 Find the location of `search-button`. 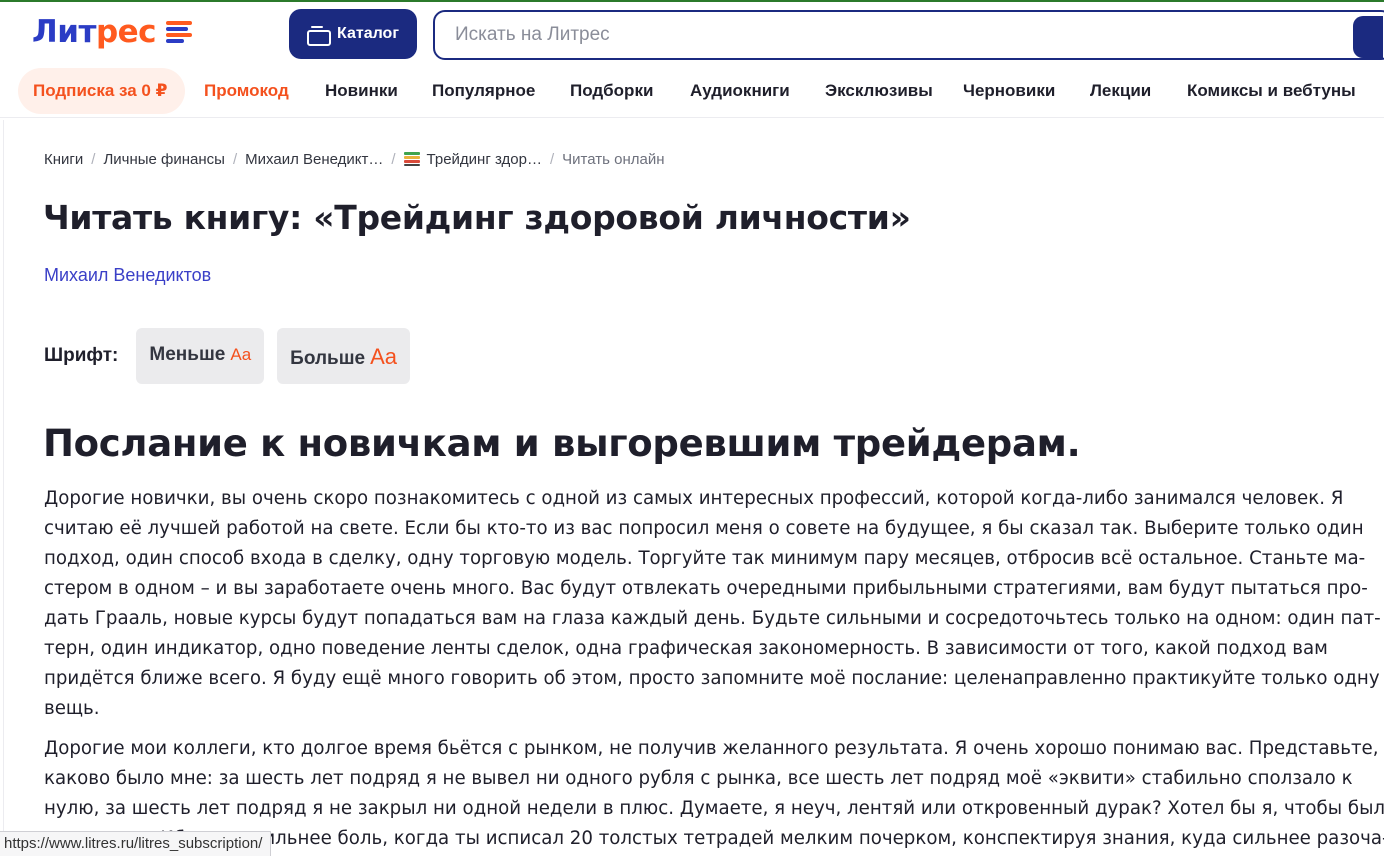

search-button is located at coordinates (1368, 37).